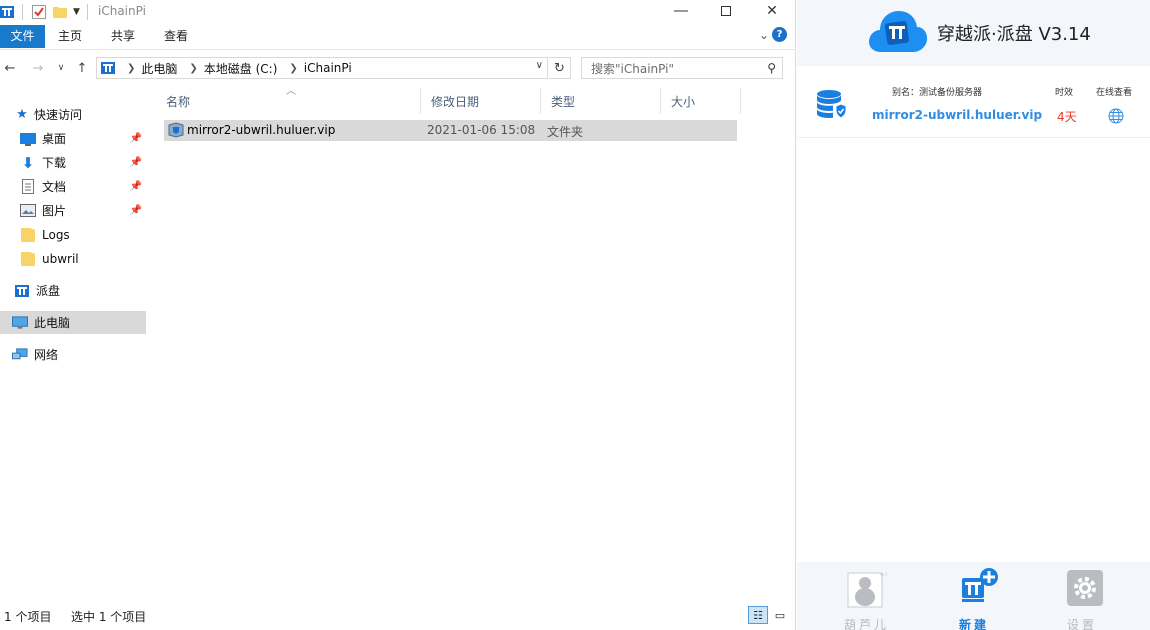 Image resolution: width=1150 pixels, height=630 pixels. Describe the element at coordinates (73, 322) in the screenshot. I see `nav-this-pc: 此电脑` at that location.